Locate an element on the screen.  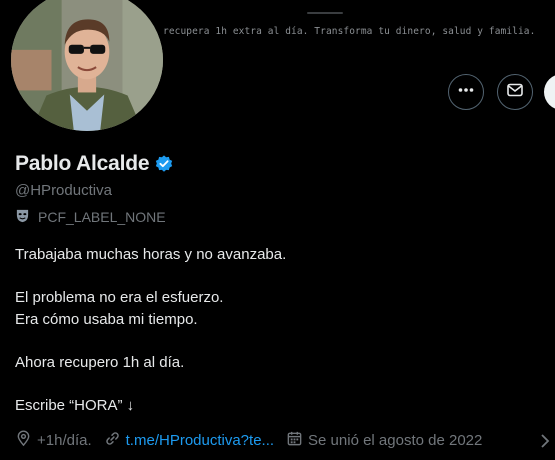
more-icon is located at coordinates (466, 92).